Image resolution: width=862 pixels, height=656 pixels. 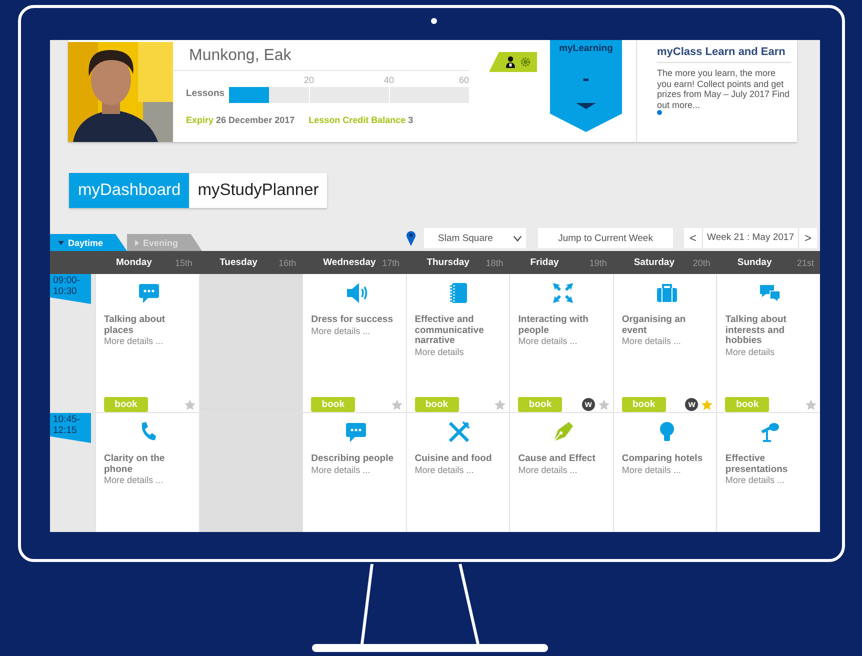 I want to click on lessons-label: Lessons, so click(x=206, y=93).